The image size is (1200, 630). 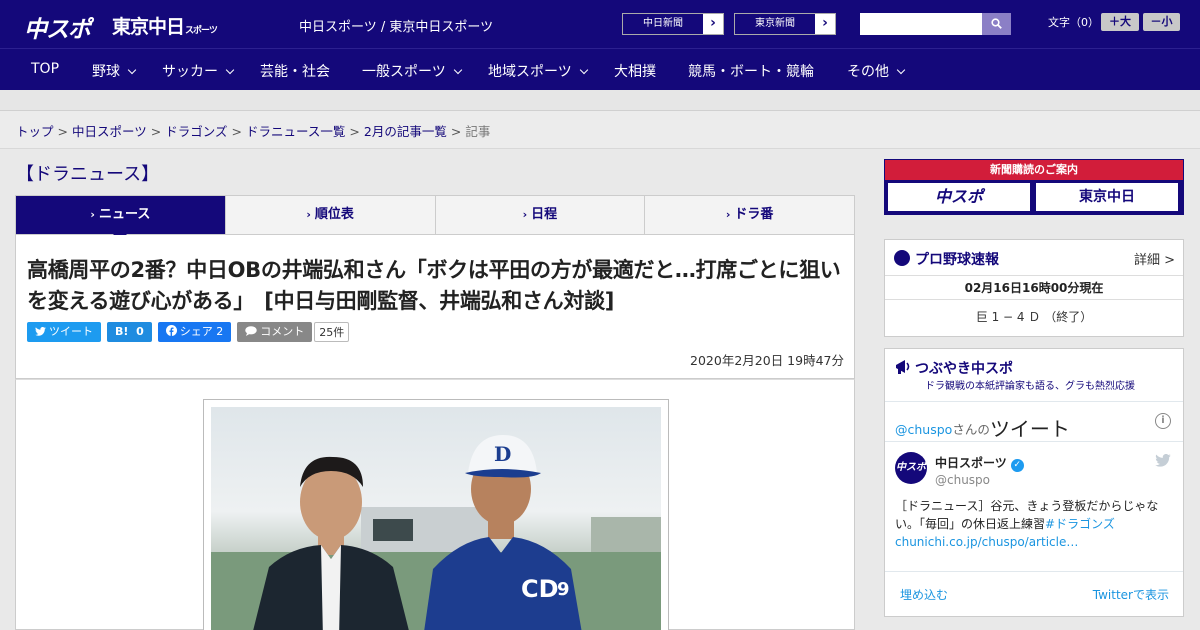 I want to click on tweet-button: ツイート, so click(x=64, y=332).